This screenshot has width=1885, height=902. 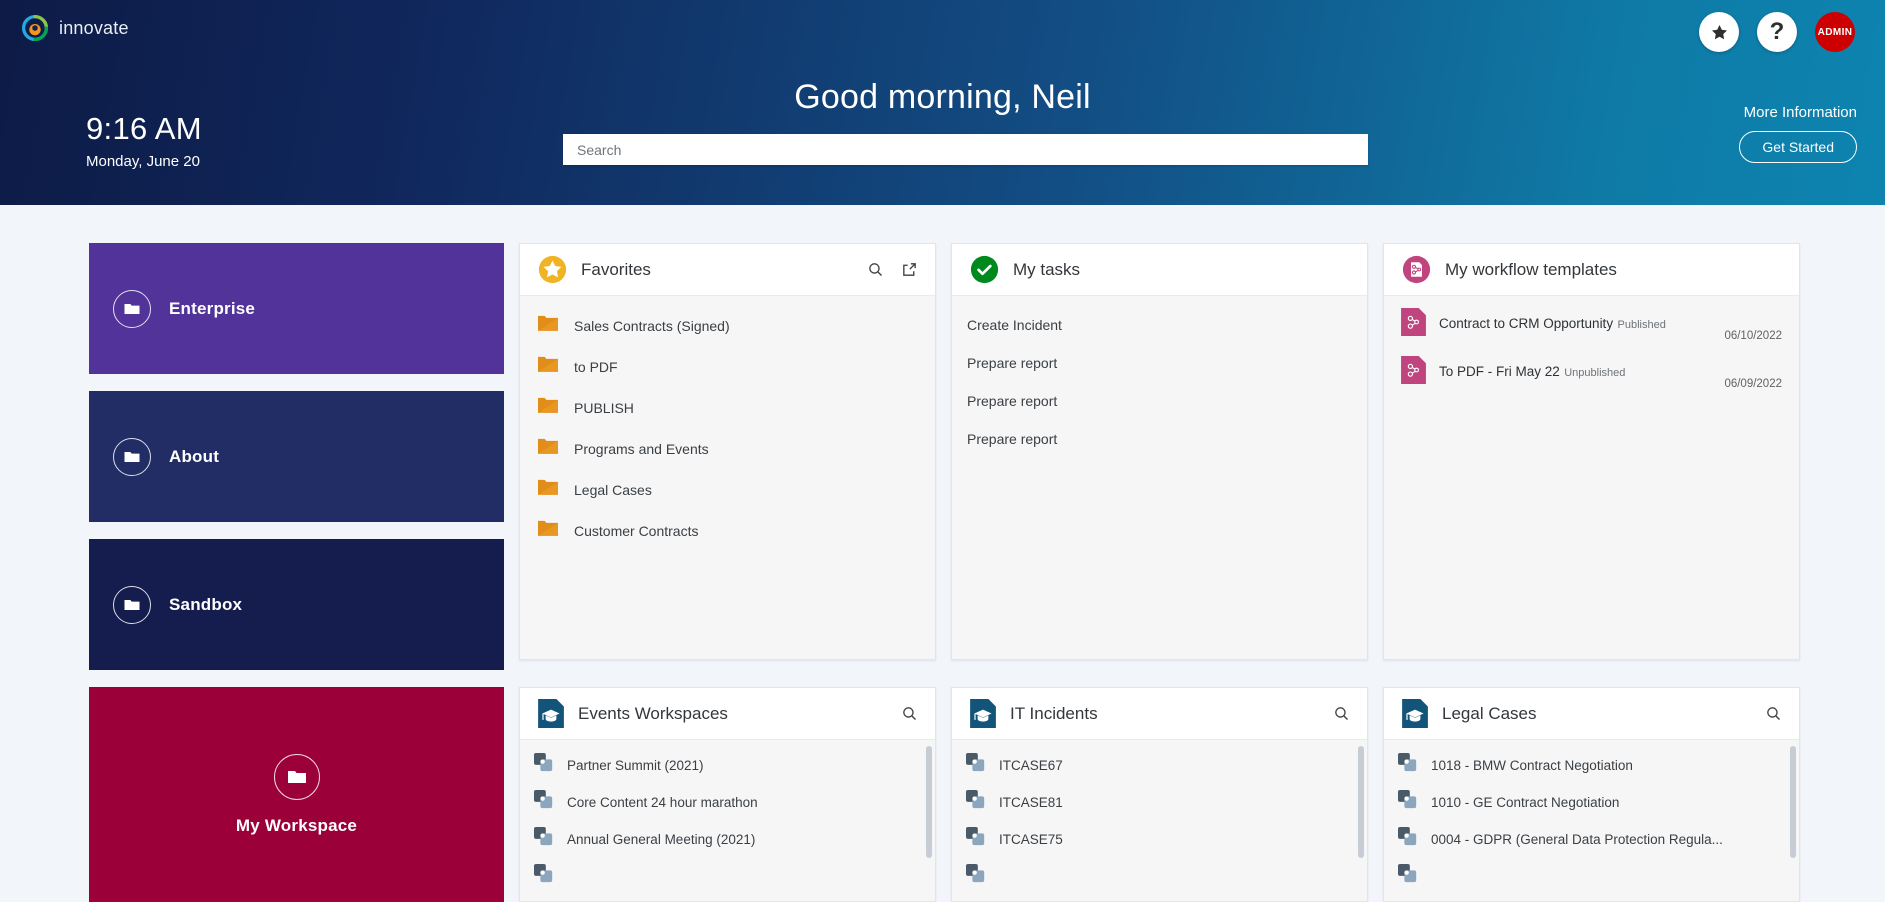 I want to click on check-circle-icon, so click(x=984, y=269).